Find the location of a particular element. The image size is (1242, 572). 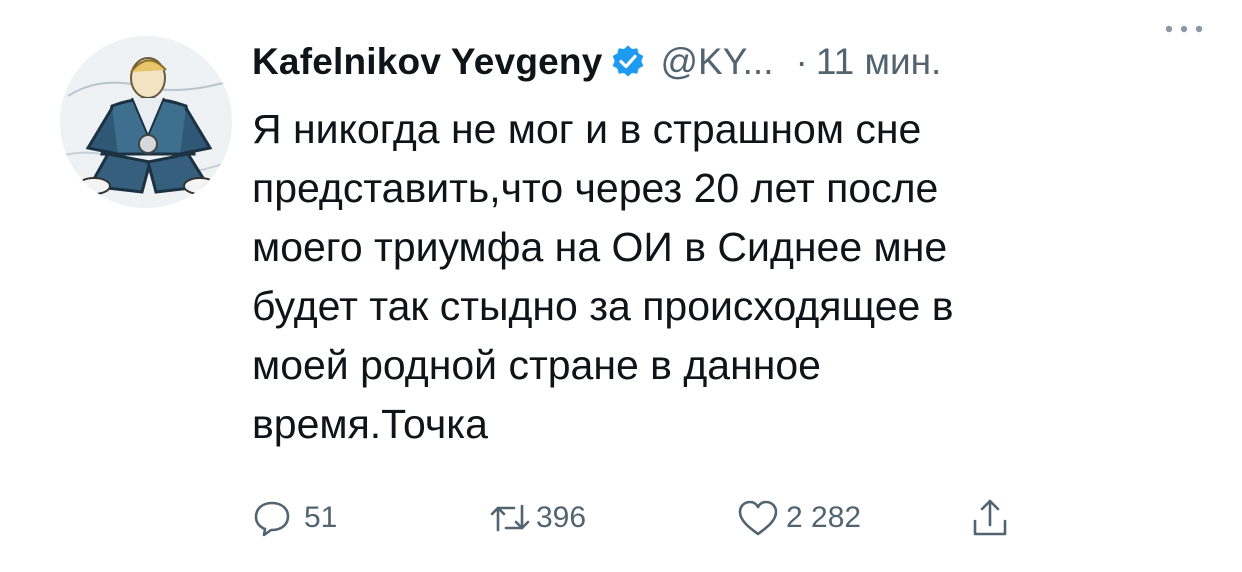

more-dots-icon is located at coordinates (1184, 29).